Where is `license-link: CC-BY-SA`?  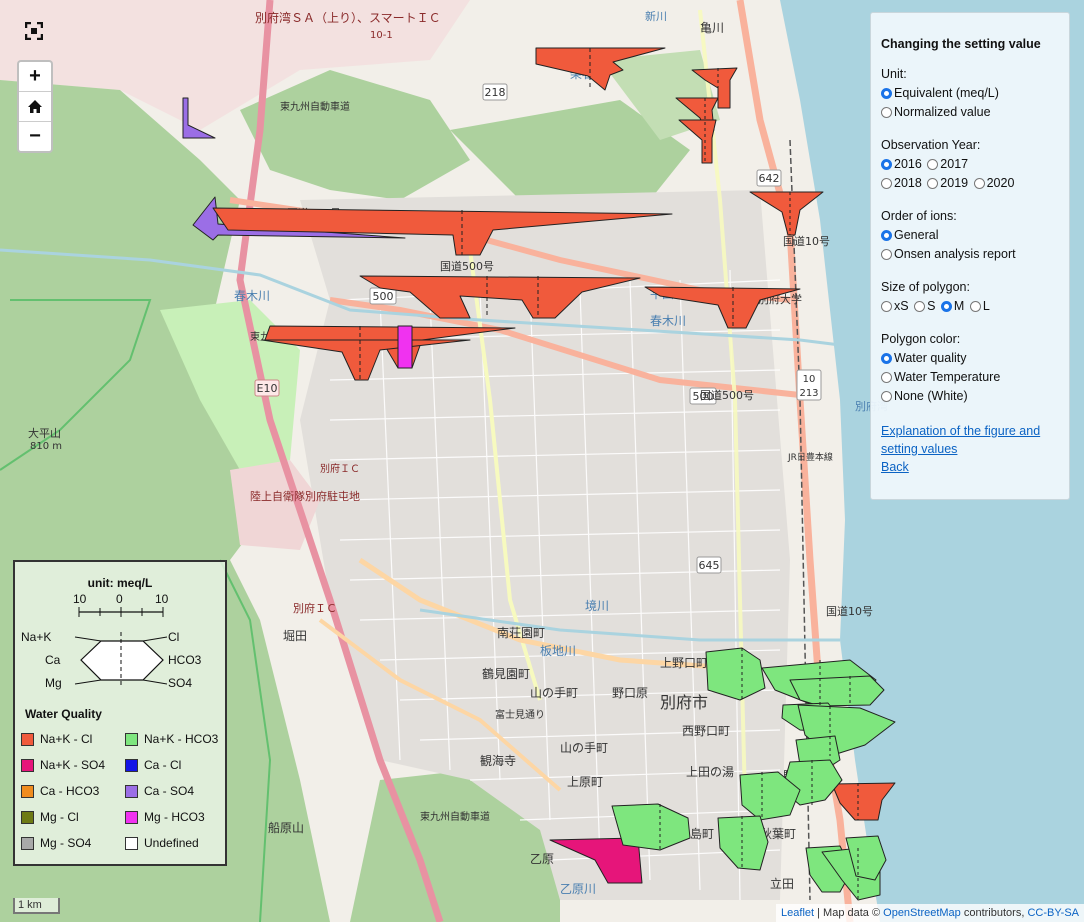
license-link: CC-BY-SA is located at coordinates (1053, 913).